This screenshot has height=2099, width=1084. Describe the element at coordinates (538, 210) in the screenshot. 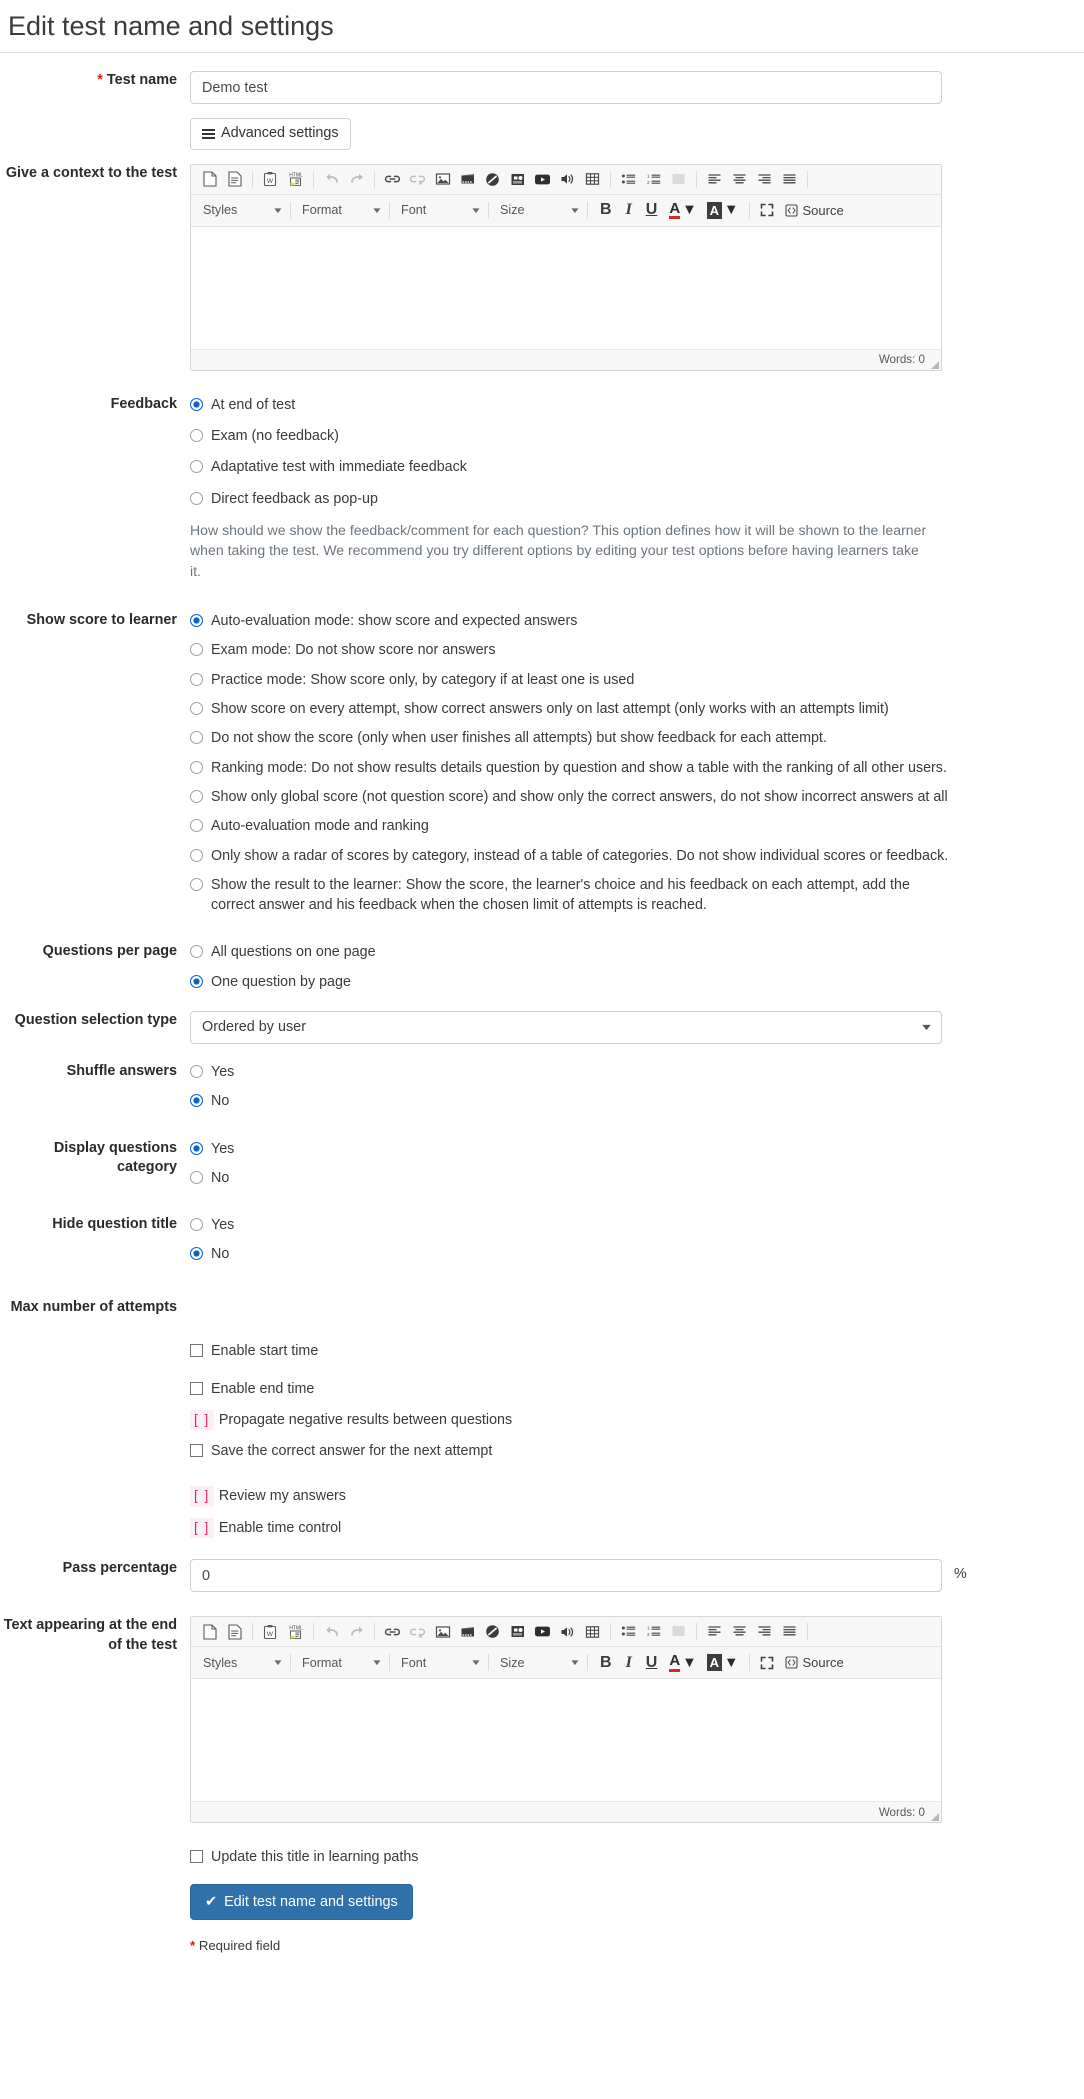

I see `size-dropdown: Size ▼` at that location.